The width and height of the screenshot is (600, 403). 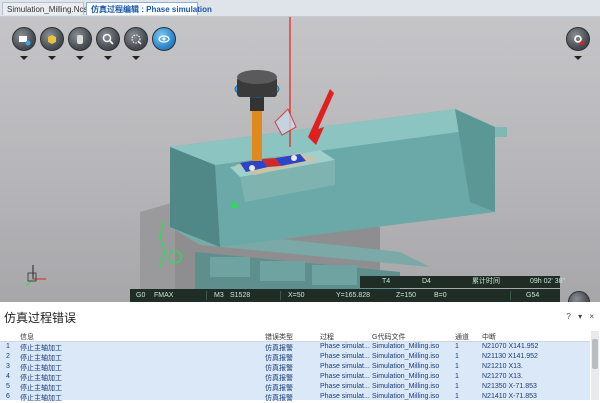 What do you see at coordinates (219, 295) in the screenshot?
I see `status-m: M3` at bounding box center [219, 295].